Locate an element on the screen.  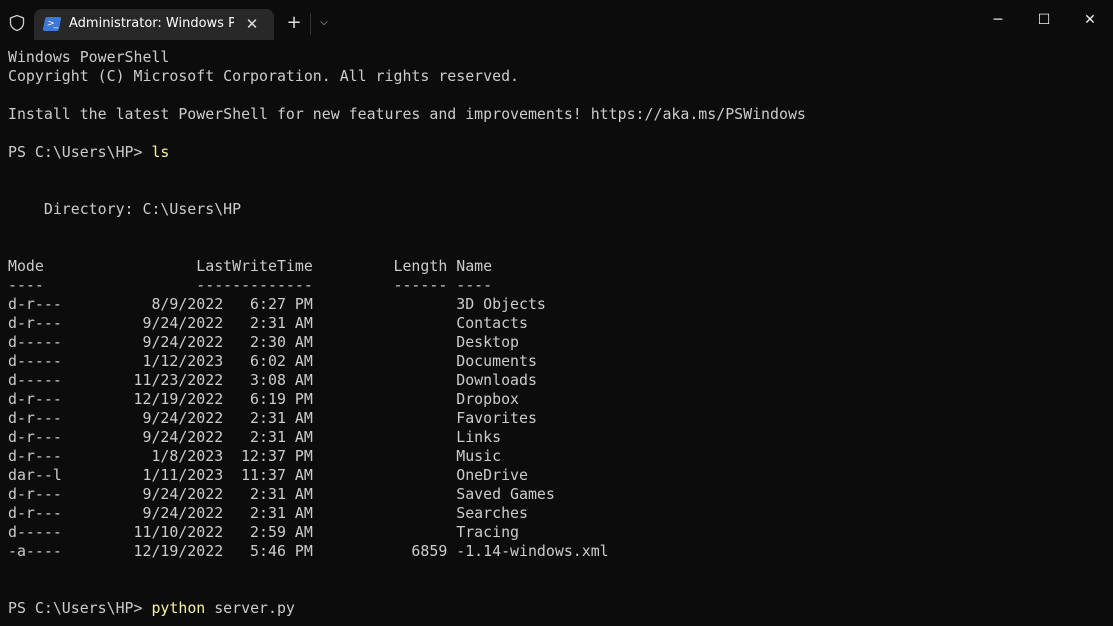
chevron-down-icon: ⌵ is located at coordinates (324, 23).